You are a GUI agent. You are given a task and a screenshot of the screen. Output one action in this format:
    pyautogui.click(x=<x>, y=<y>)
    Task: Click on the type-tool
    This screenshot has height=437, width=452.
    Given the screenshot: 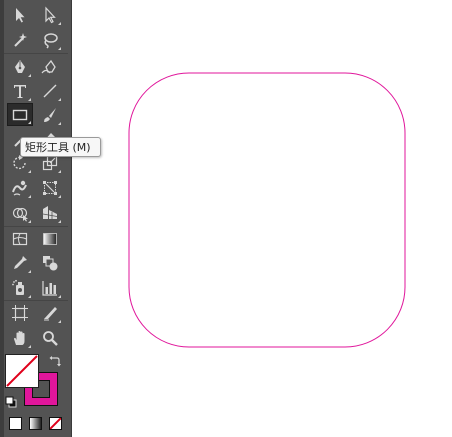 What is the action you would take?
    pyautogui.click(x=20, y=91)
    